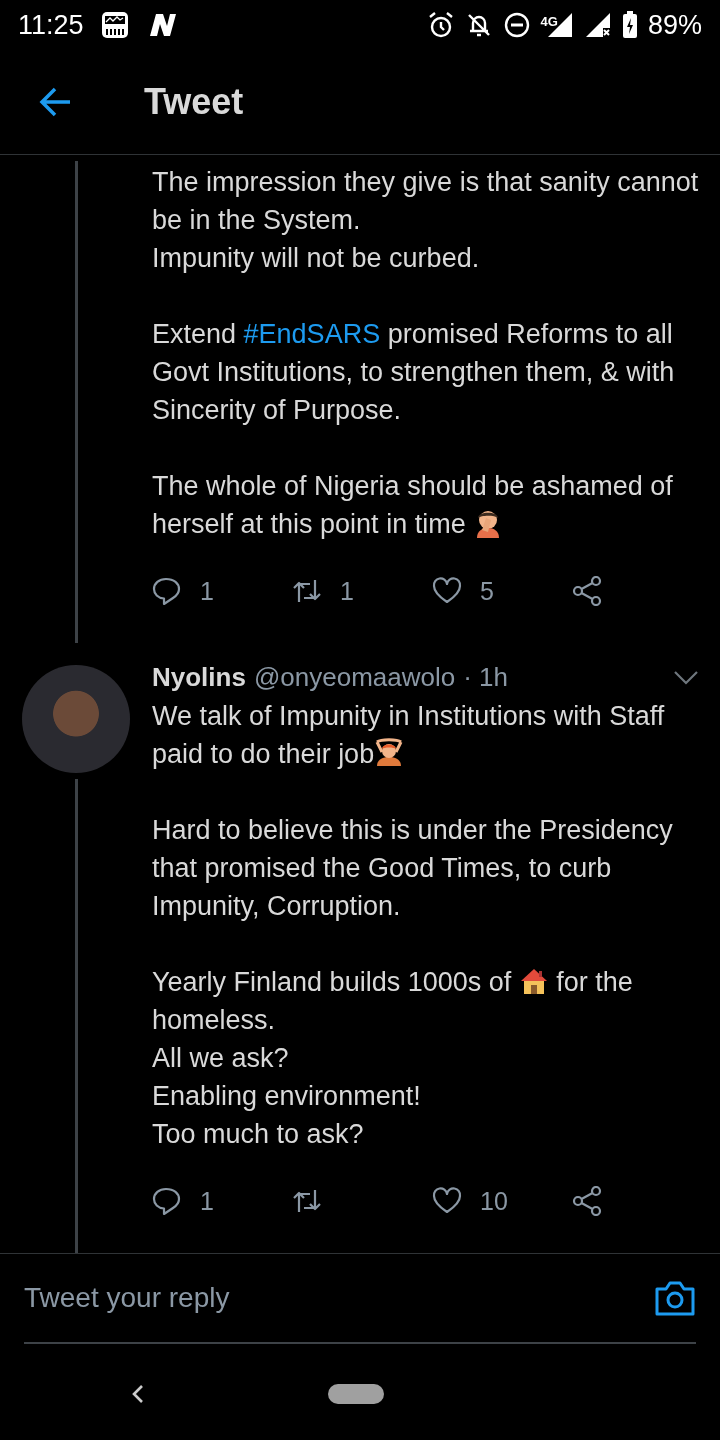 The height and width of the screenshot is (1440, 720). What do you see at coordinates (312, 334) in the screenshot?
I see `hashtag-link: #EndSARS` at bounding box center [312, 334].